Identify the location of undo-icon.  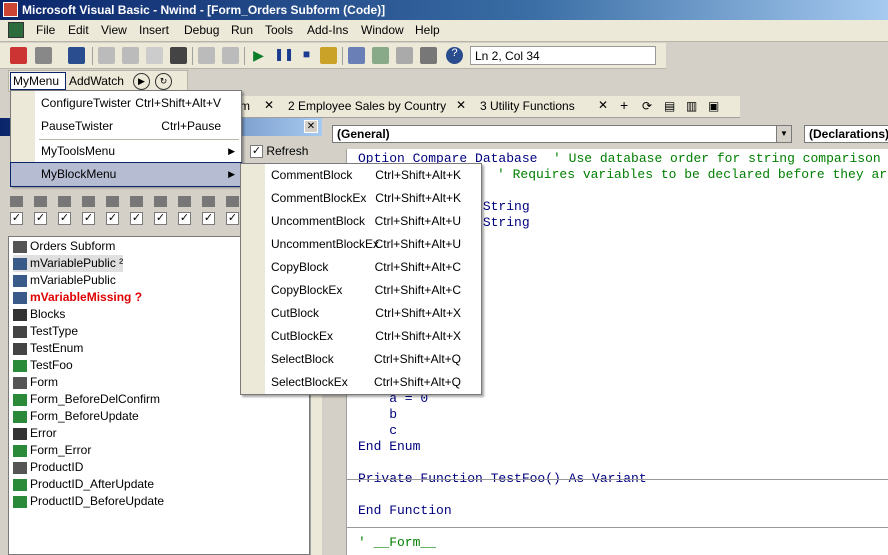
(206, 55).